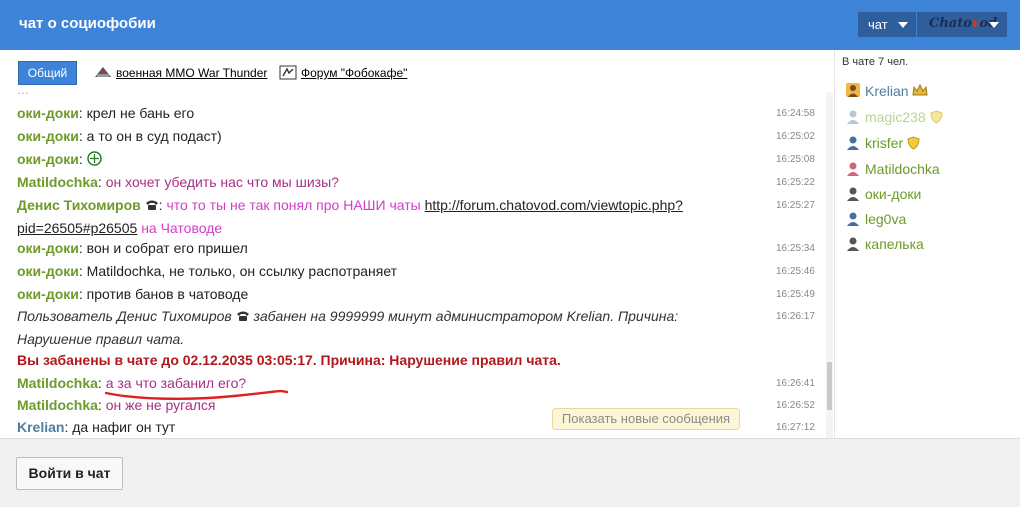  Describe the element at coordinates (288, 72) in the screenshot. I see `forum-icon` at that location.